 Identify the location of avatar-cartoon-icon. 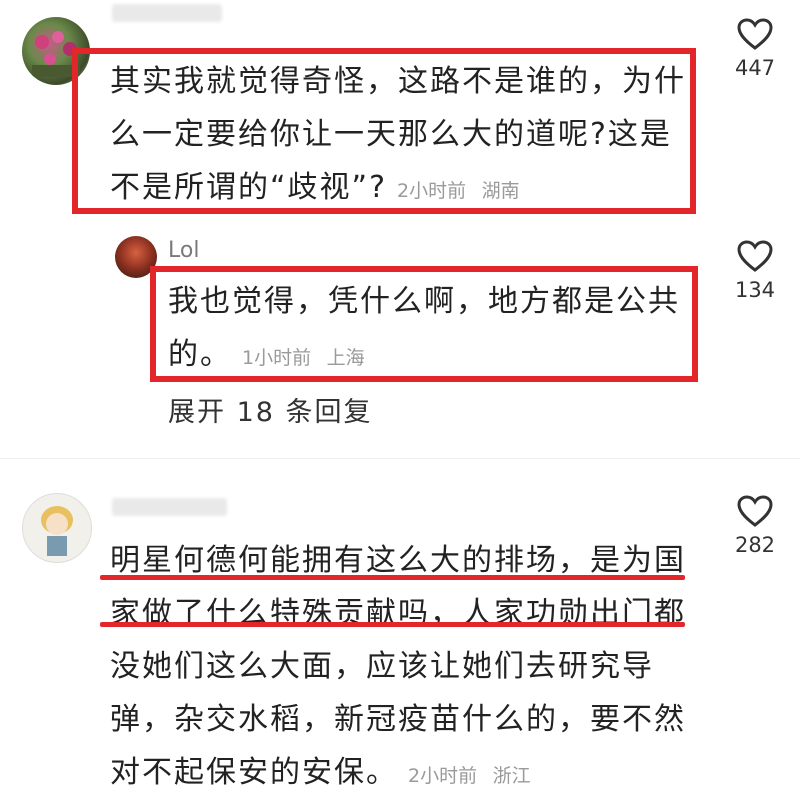
(57, 531).